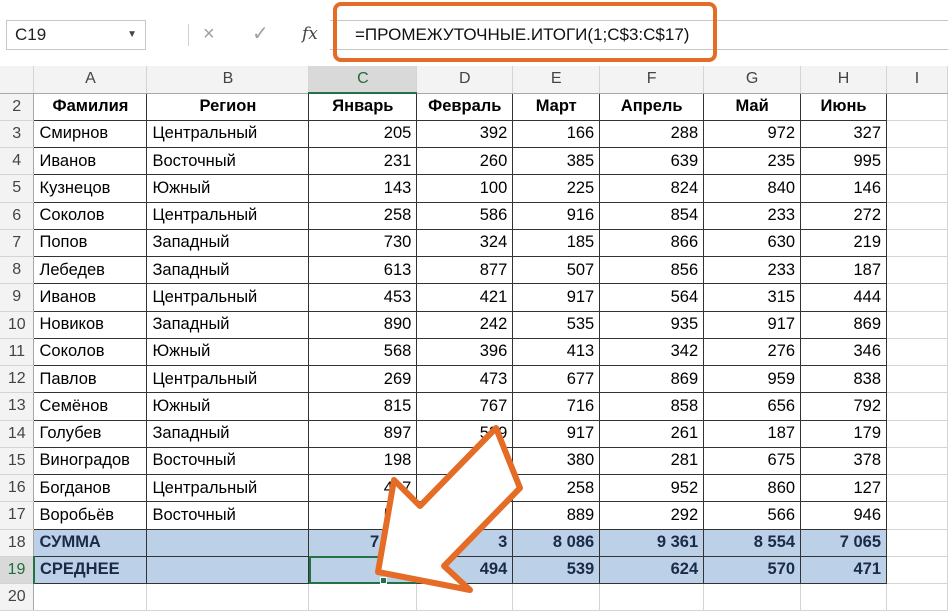  What do you see at coordinates (844, 161) in the screenshot?
I see `grid-cell: 995` at bounding box center [844, 161].